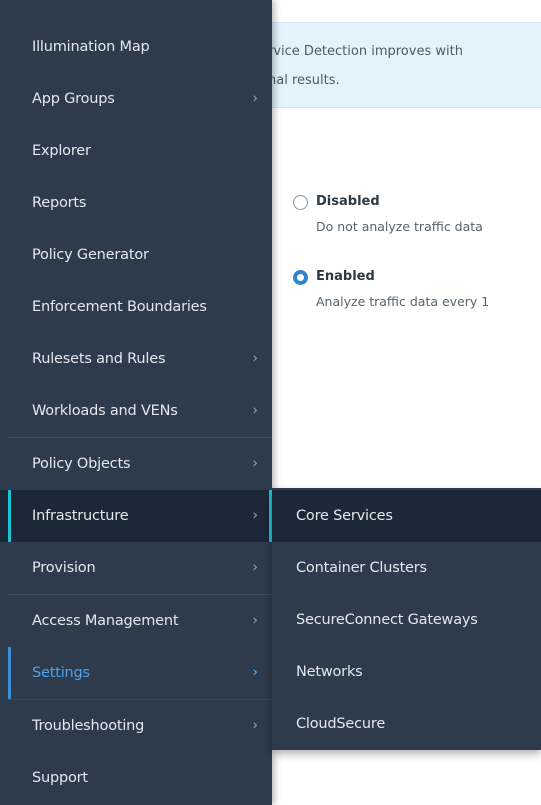 This screenshot has width=541, height=805. Describe the element at coordinates (387, 620) in the screenshot. I see `submenu-item-label: SecureConnect Gateways` at that location.